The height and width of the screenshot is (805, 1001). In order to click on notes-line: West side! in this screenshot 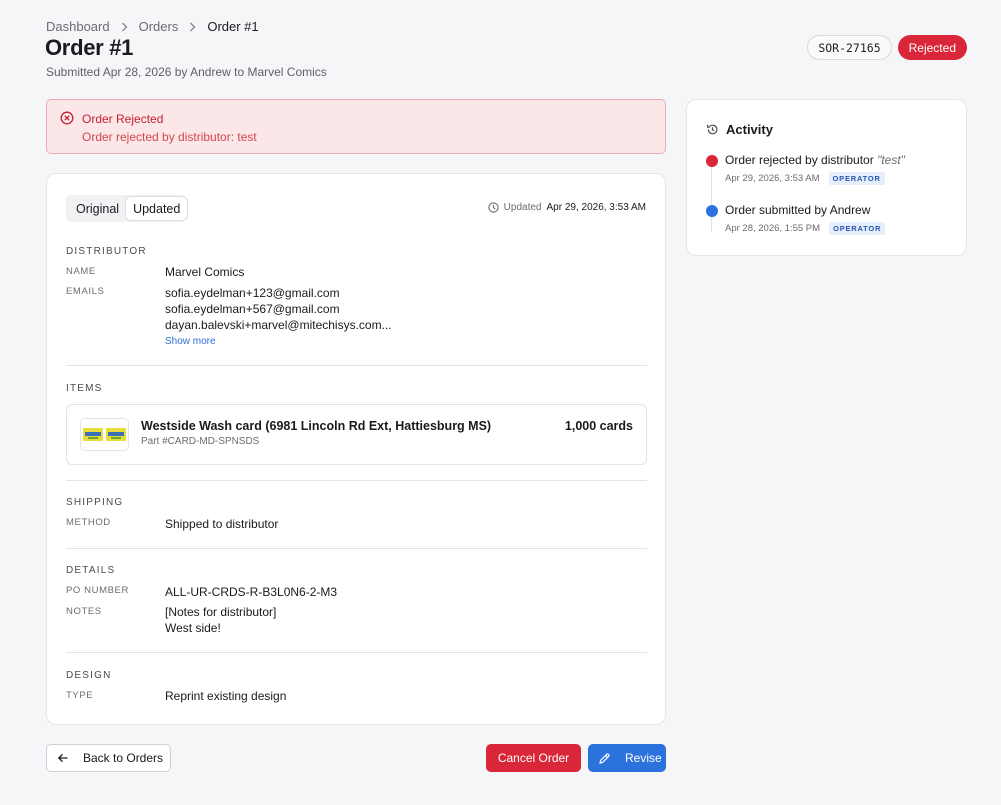, I will do `click(193, 628)`.